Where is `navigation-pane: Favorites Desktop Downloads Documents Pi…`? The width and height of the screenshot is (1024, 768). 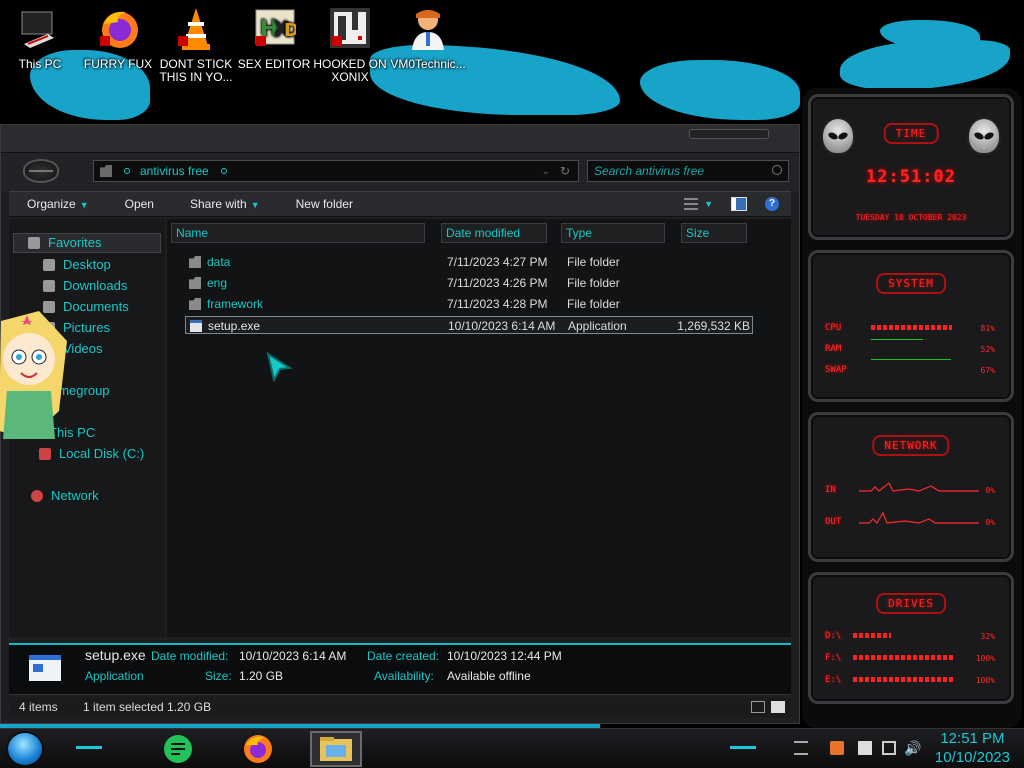 navigation-pane: Favorites Desktop Downloads Documents Pi… is located at coordinates (82, 428).